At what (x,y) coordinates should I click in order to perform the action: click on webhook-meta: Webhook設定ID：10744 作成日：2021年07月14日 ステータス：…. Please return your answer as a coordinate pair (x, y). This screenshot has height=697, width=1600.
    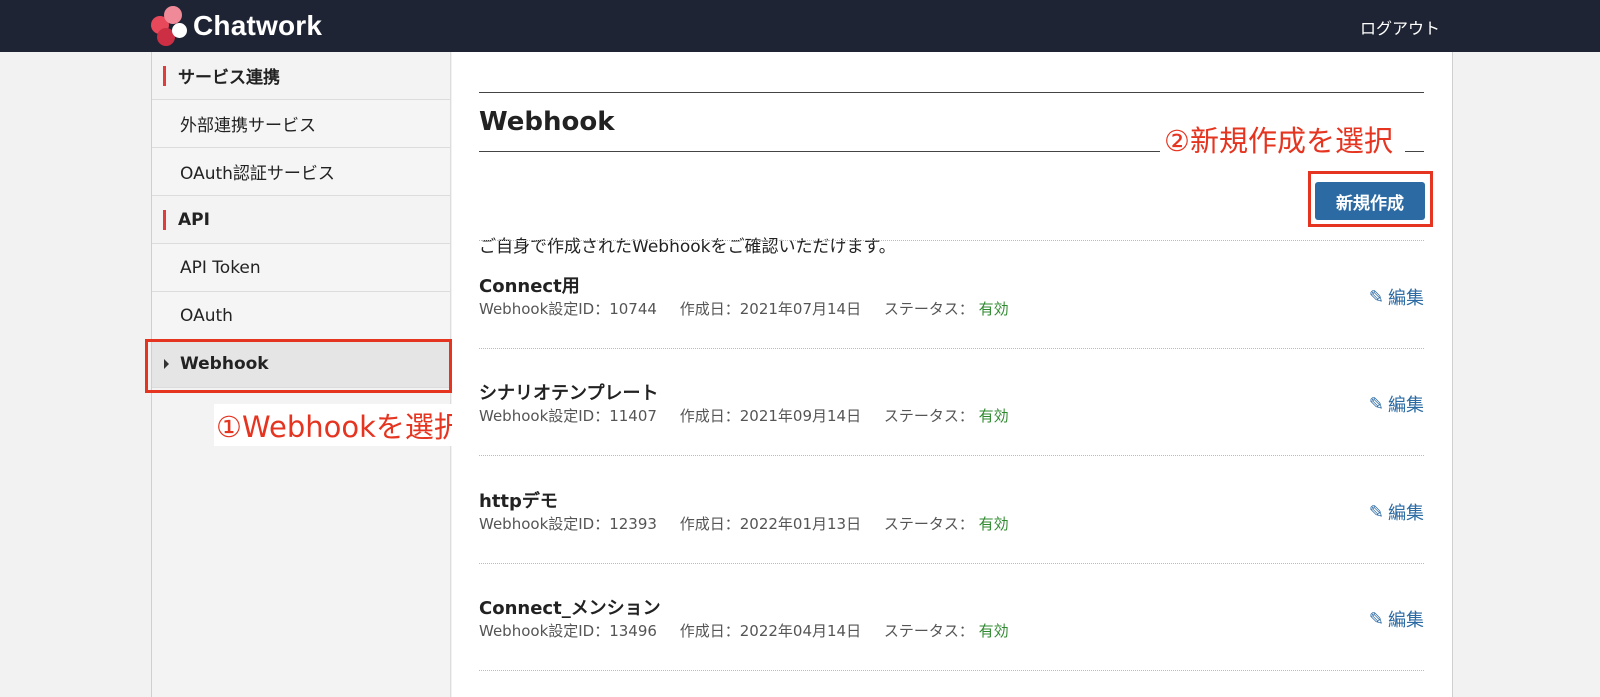
    Looking at the image, I should click on (744, 308).